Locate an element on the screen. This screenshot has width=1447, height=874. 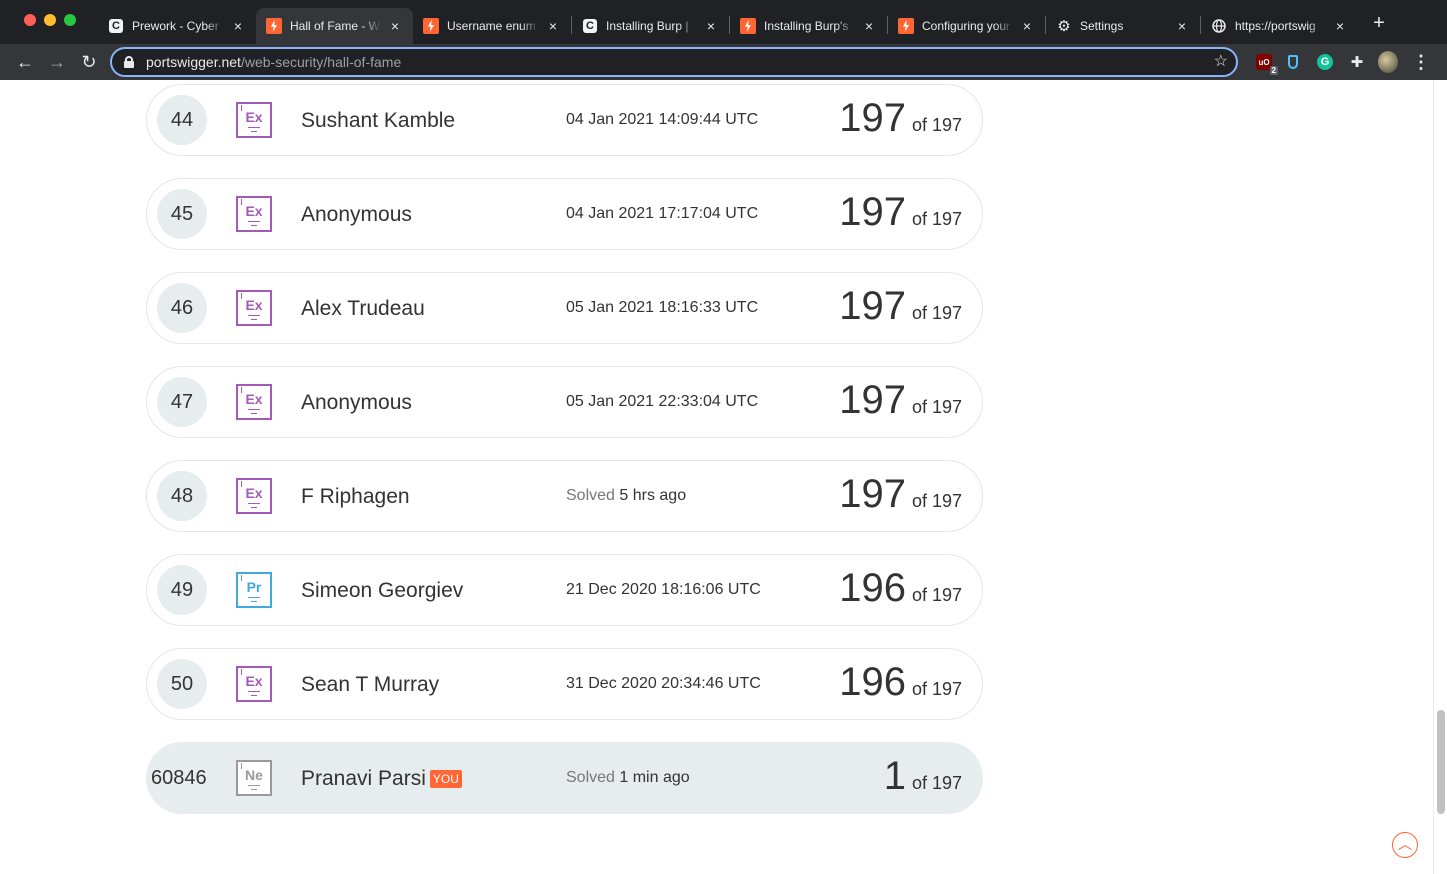
back-to-top-icon: ︿ is located at coordinates (1405, 845).